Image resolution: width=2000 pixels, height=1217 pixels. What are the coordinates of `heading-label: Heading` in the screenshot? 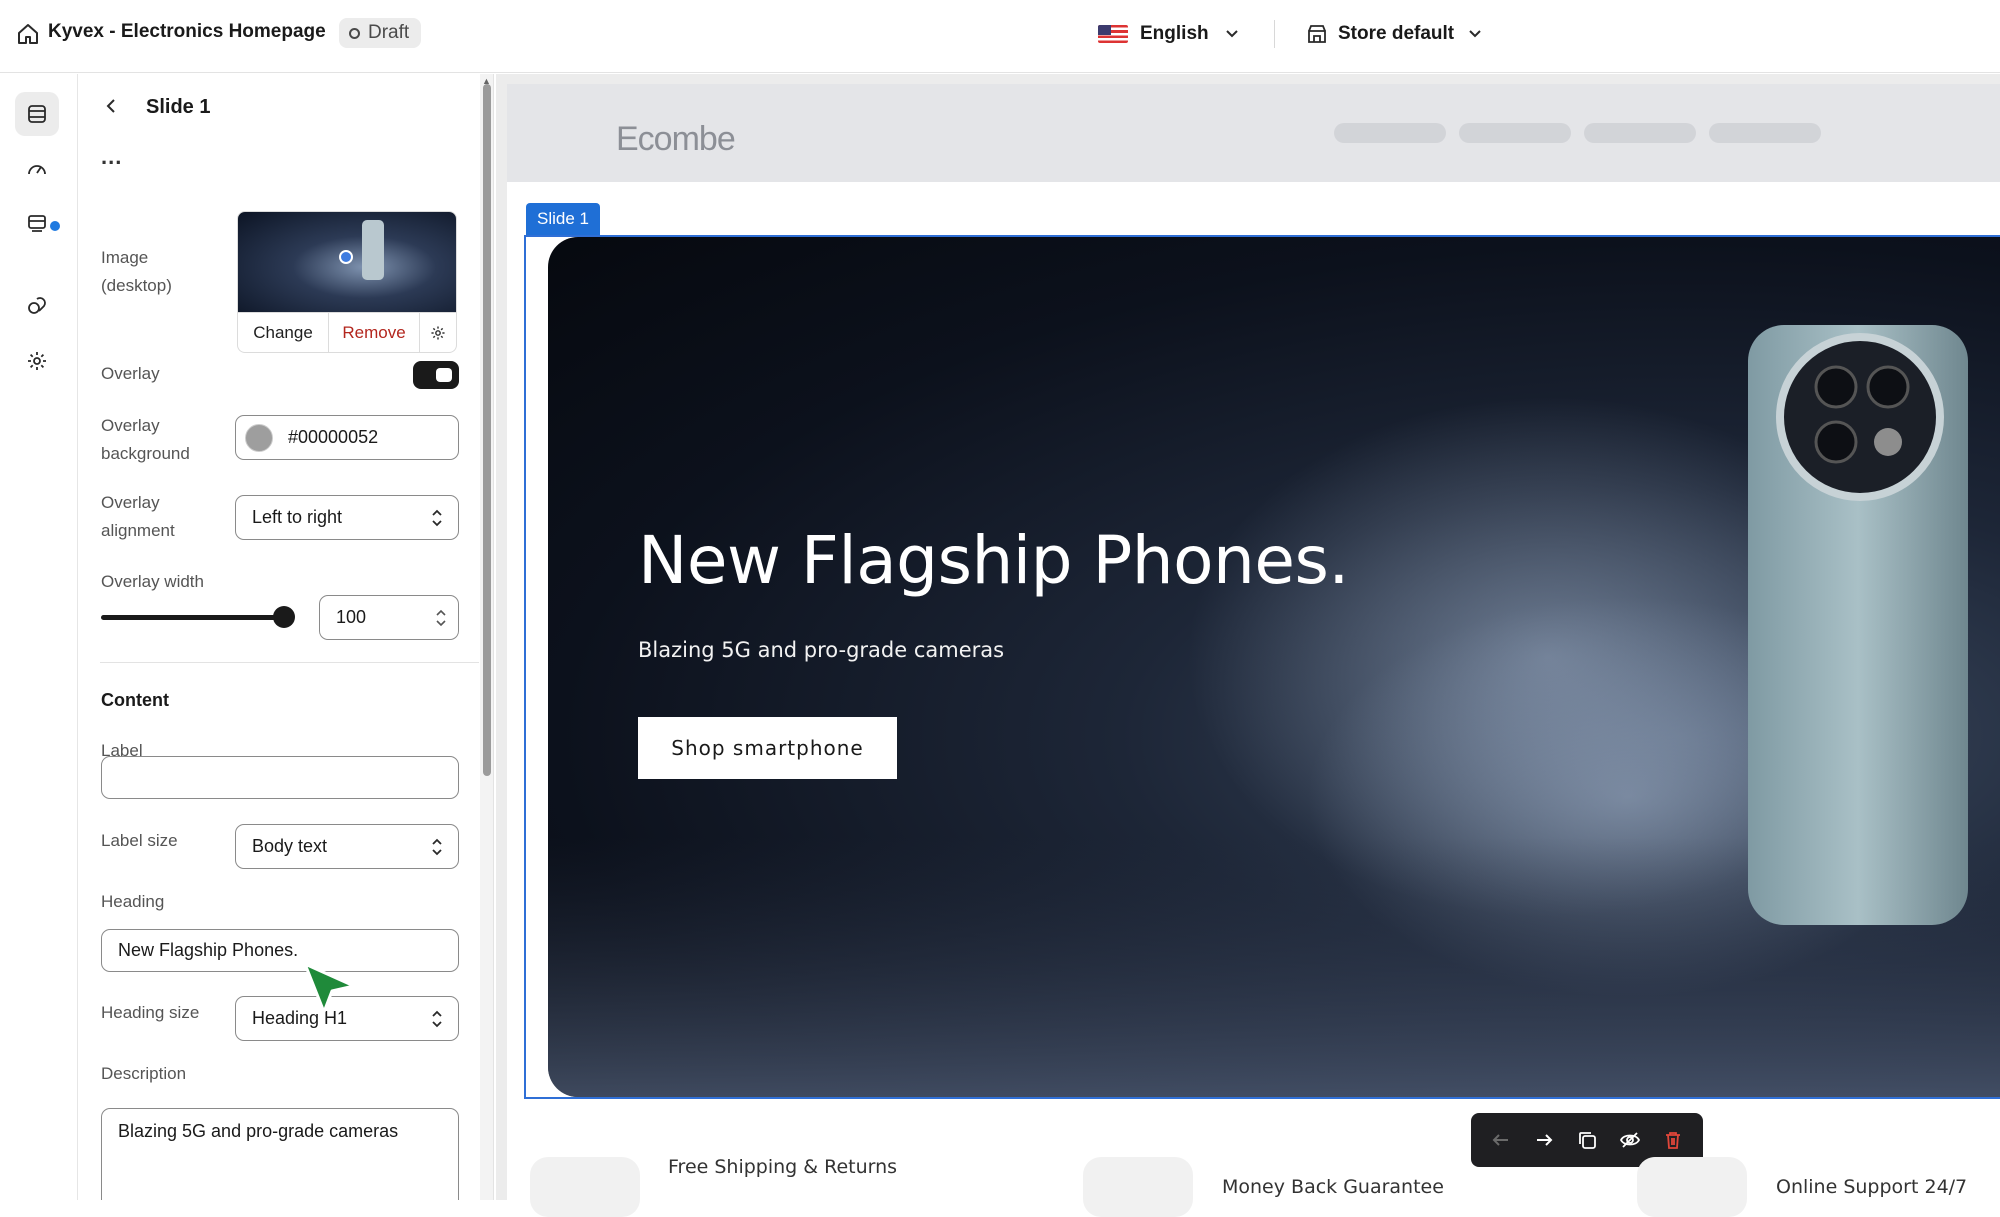 It's located at (133, 901).